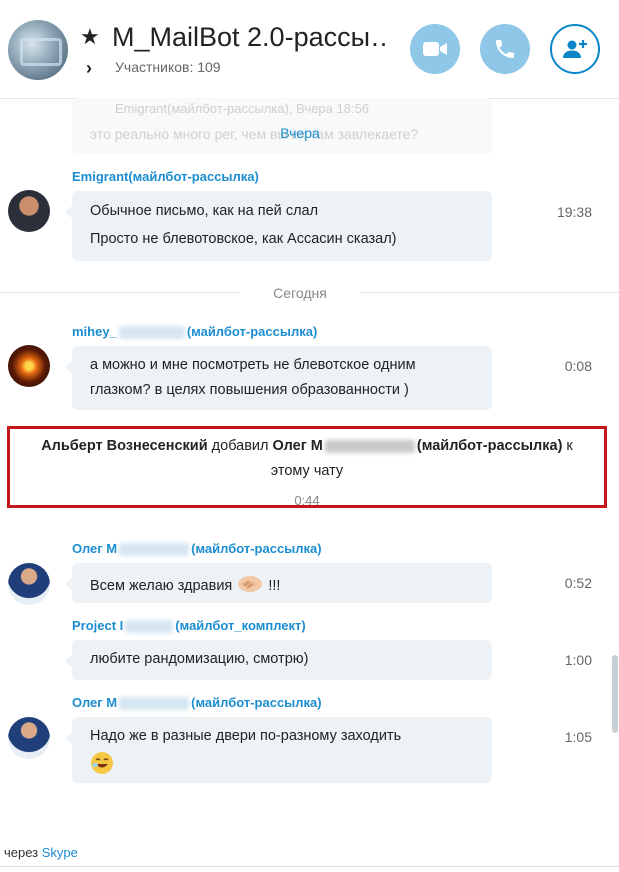 The height and width of the screenshot is (872, 619). I want to click on system-tail: к, so click(567, 446).